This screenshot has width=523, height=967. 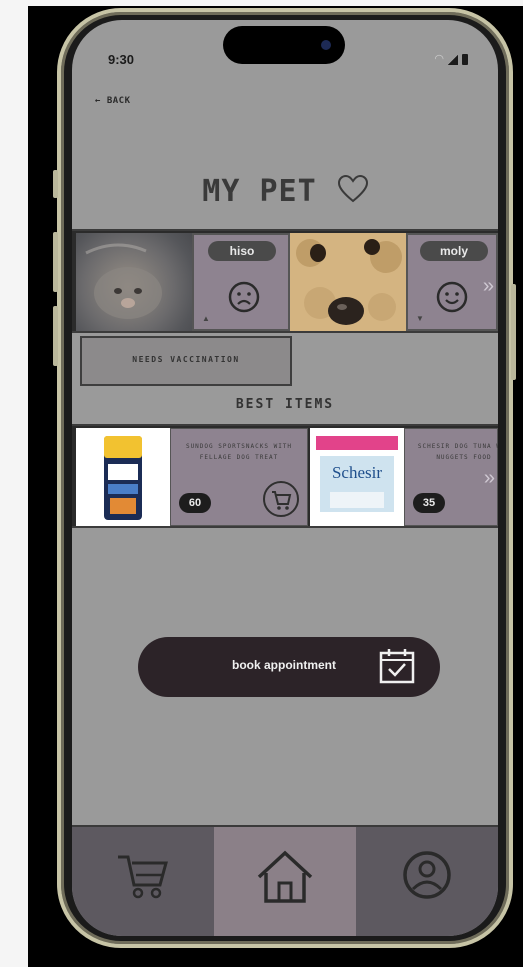 What do you see at coordinates (55, 336) in the screenshot?
I see `volume-down-button` at bounding box center [55, 336].